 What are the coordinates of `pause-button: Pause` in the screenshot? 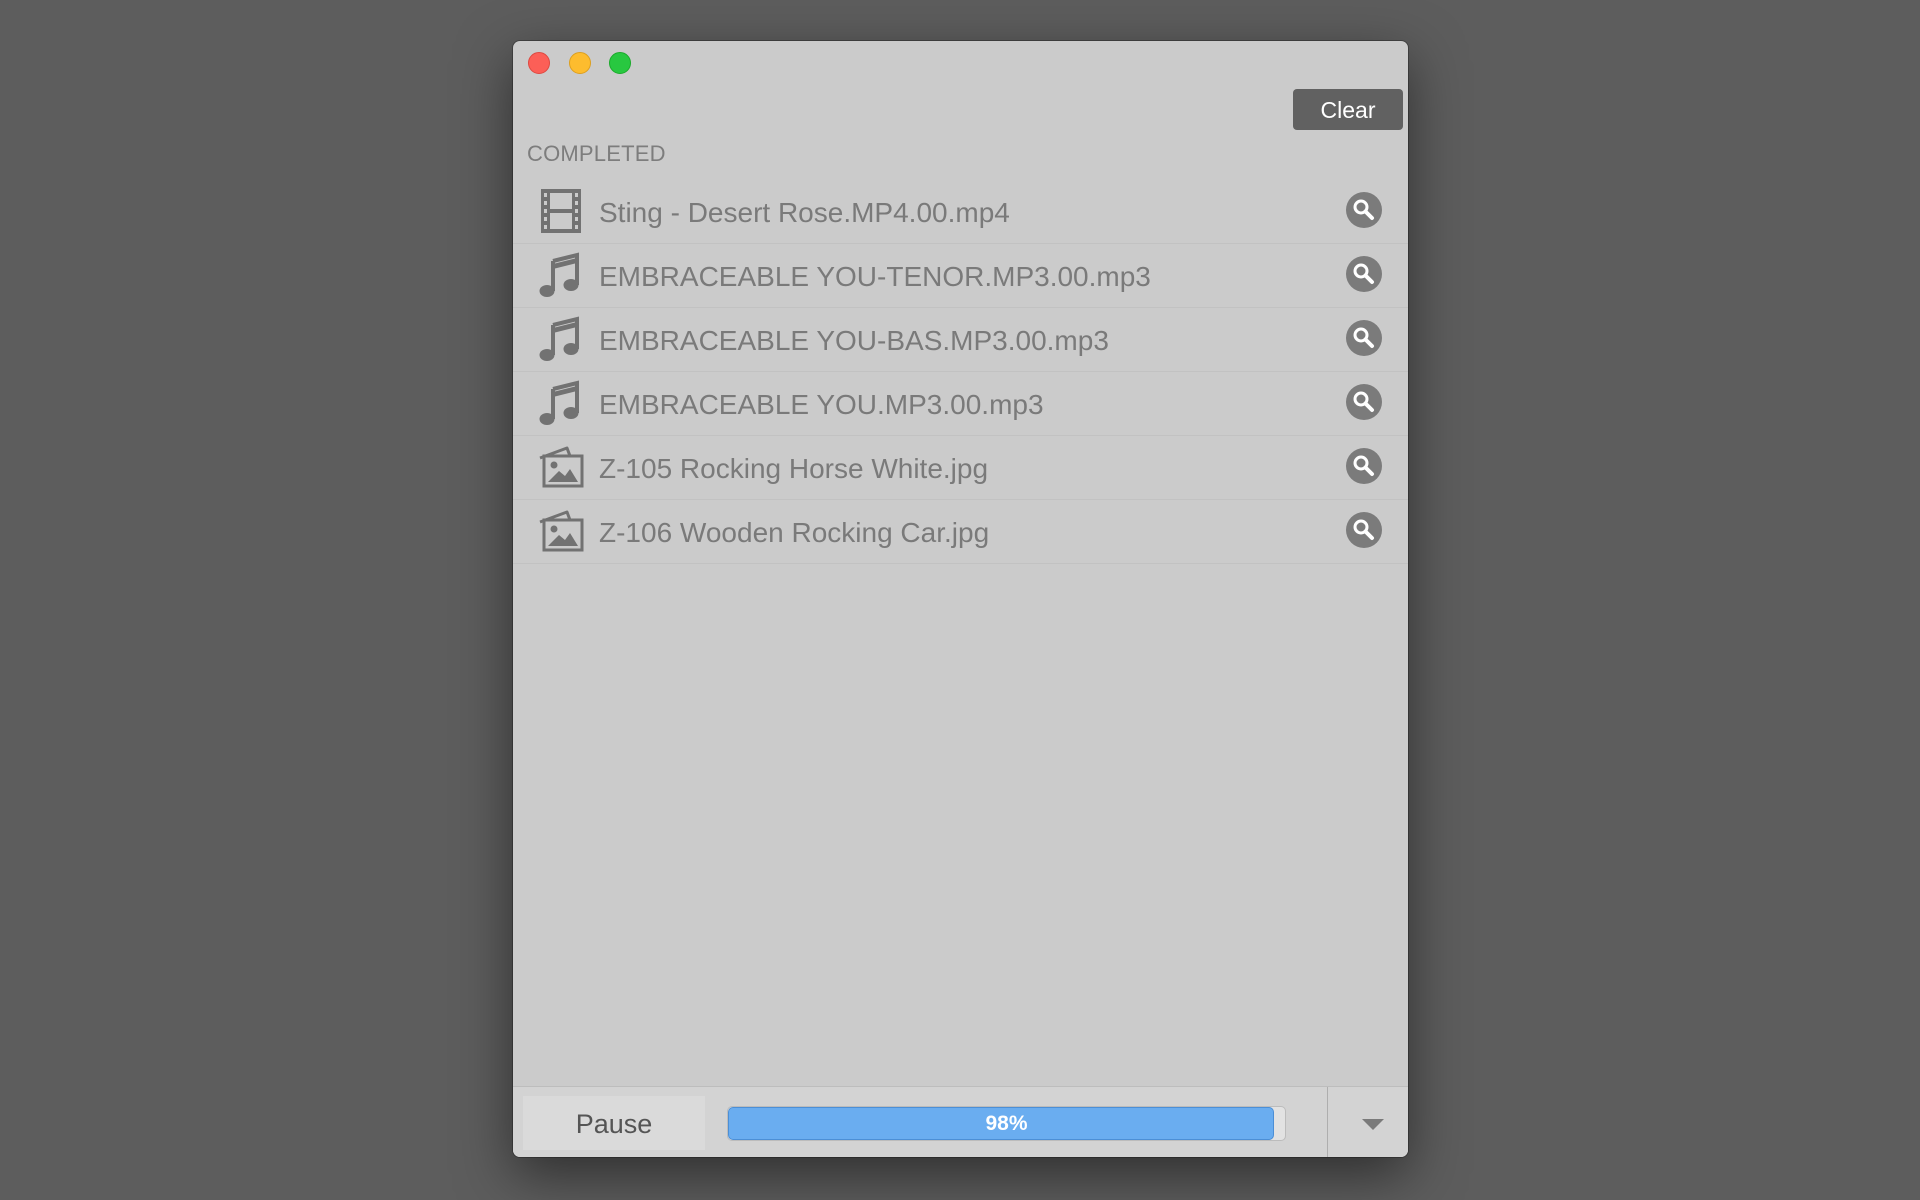 It's located at (614, 1123).